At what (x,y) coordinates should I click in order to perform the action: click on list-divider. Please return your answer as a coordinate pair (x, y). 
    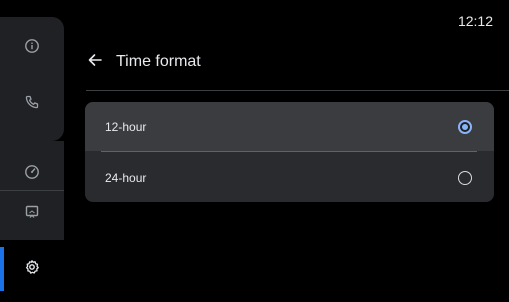
    Looking at the image, I should click on (289, 151).